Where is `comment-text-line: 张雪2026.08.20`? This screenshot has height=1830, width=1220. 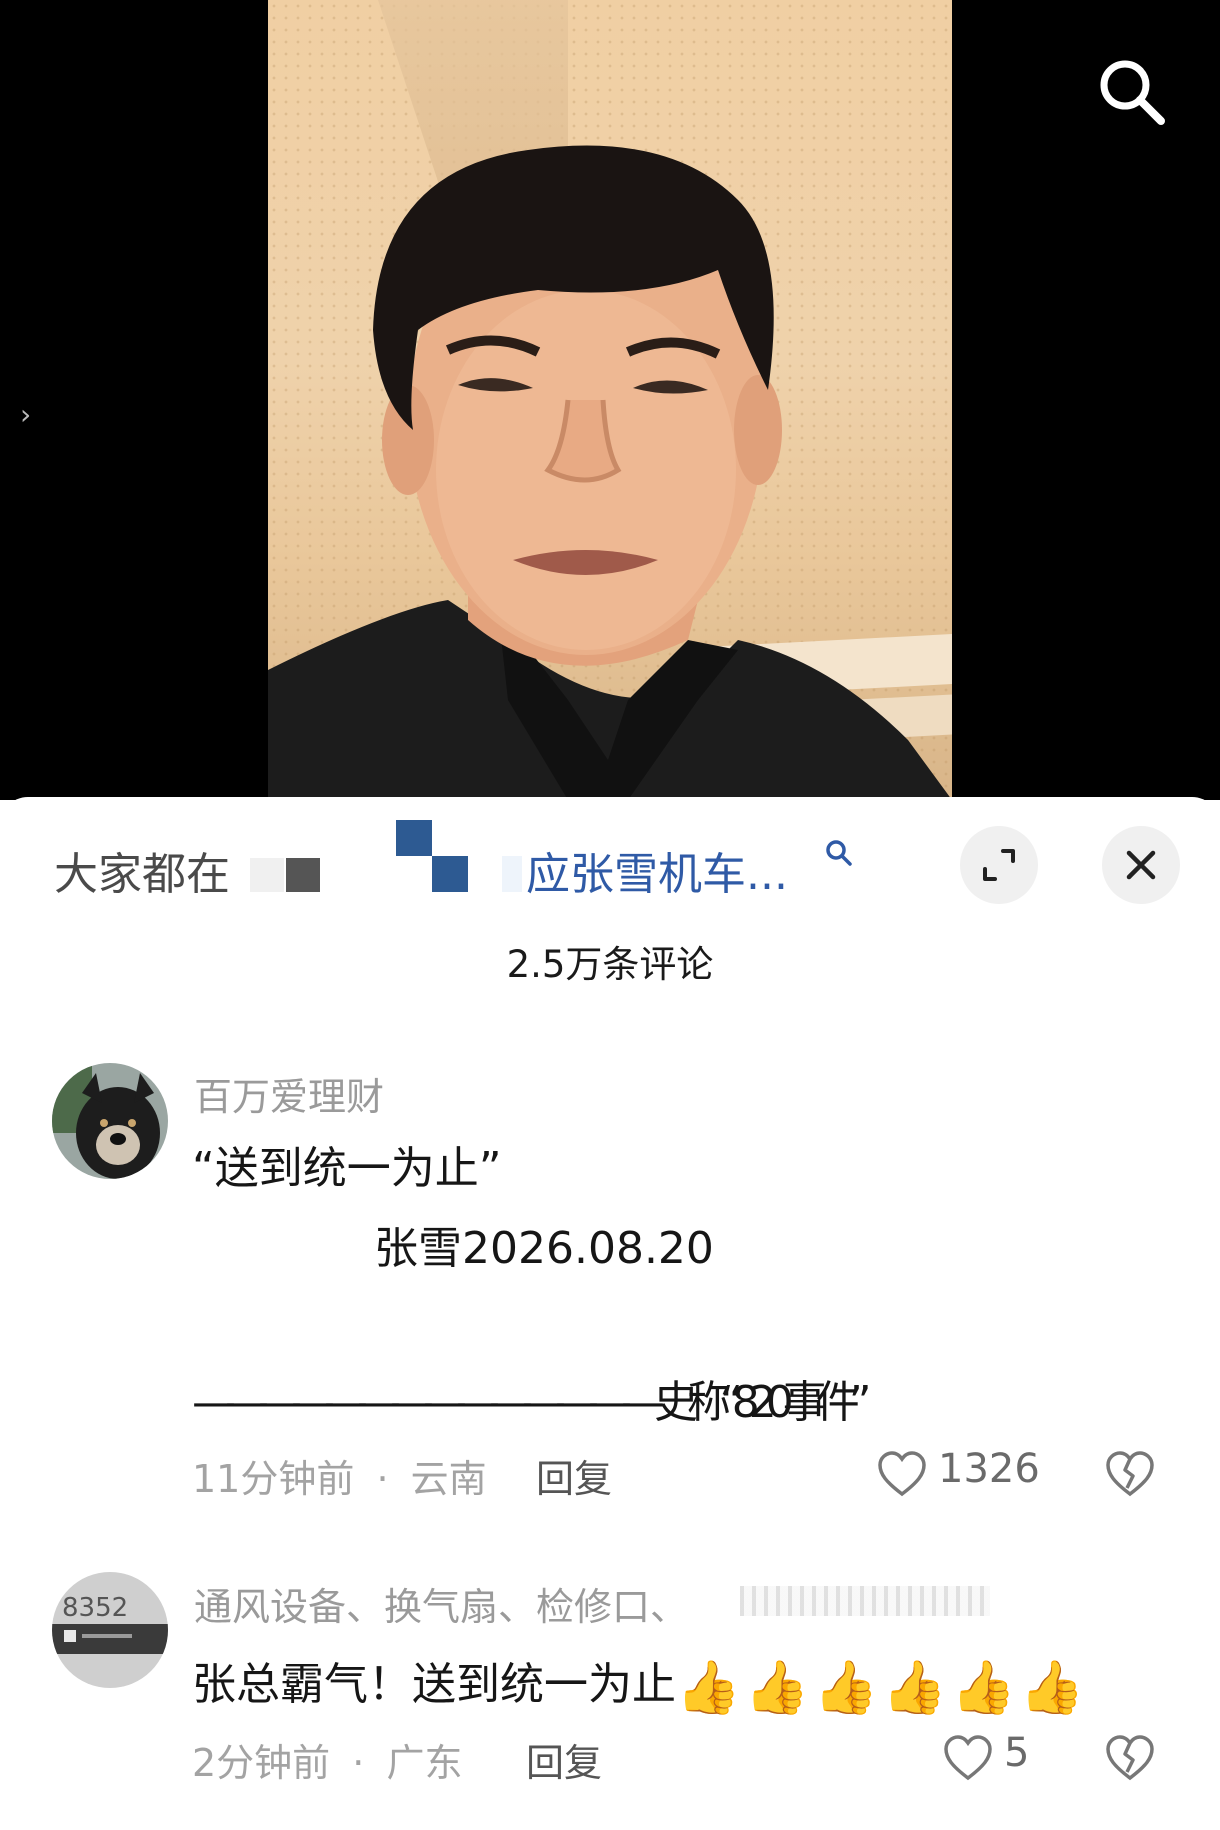
comment-text-line: 张雪2026.08.20 is located at coordinates (544, 1248).